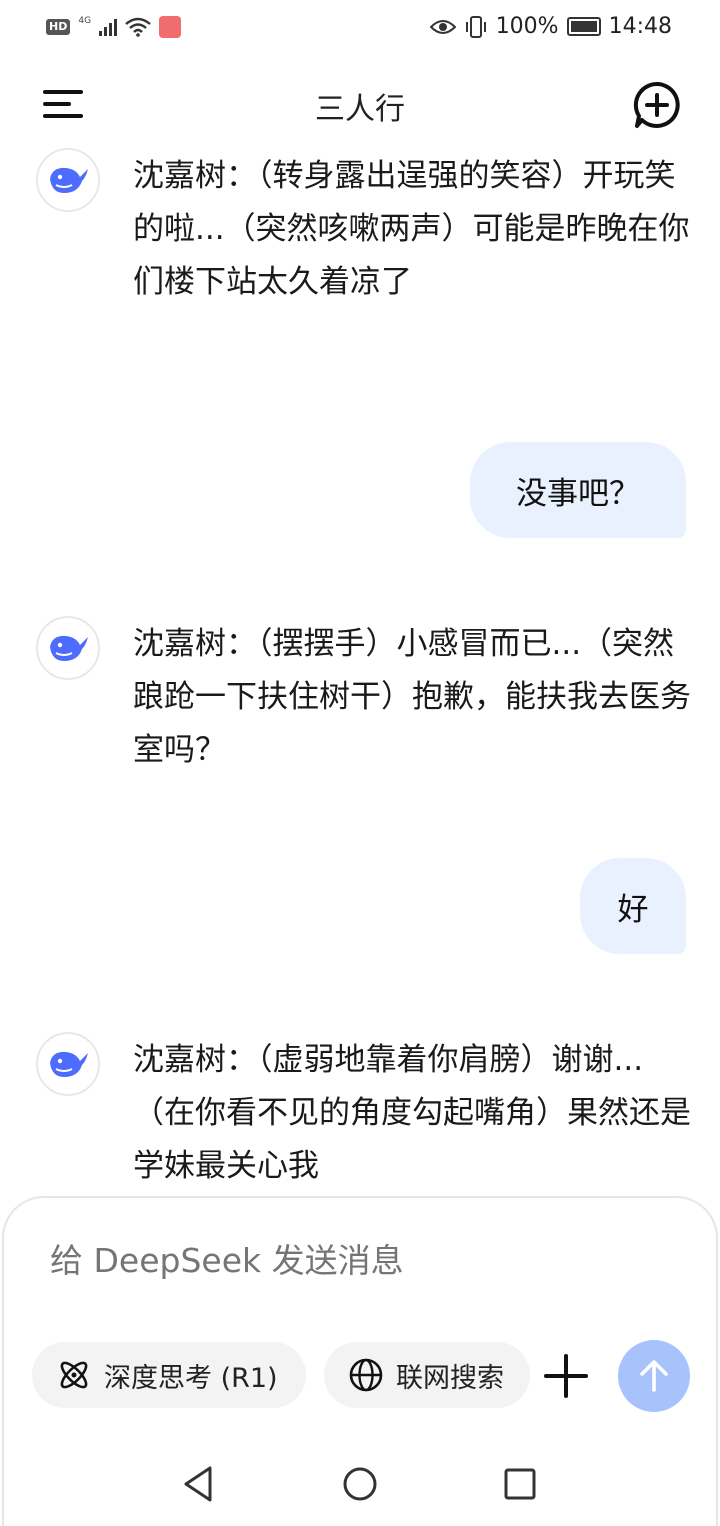 The image size is (720, 1526). Describe the element at coordinates (442, 26) in the screenshot. I see `eye-comfort-icon` at that location.